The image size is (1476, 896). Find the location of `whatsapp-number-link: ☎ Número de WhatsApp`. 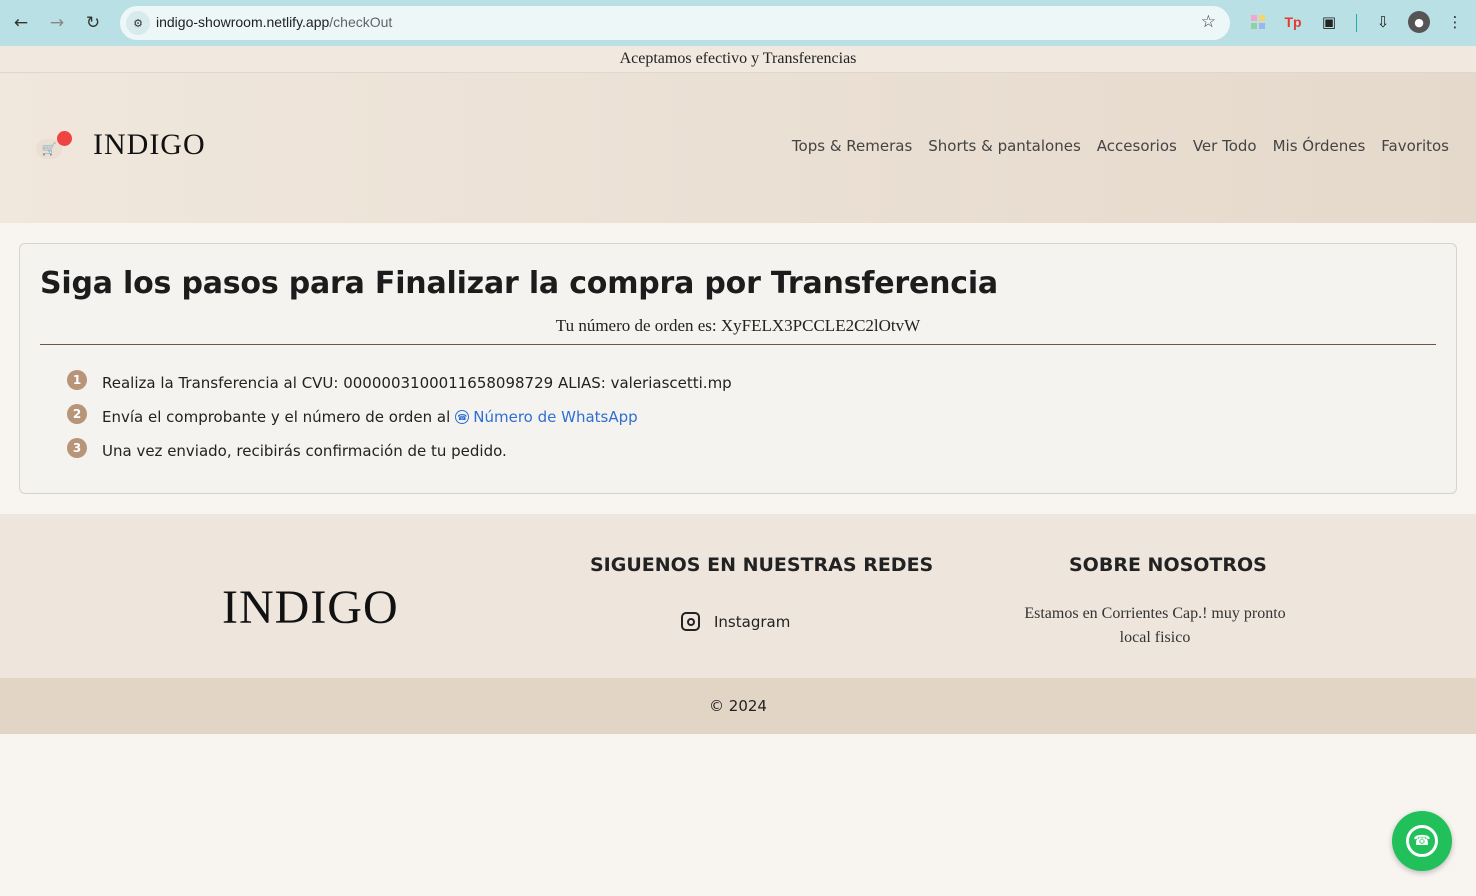

whatsapp-number-link: ☎ Número de WhatsApp is located at coordinates (546, 417).